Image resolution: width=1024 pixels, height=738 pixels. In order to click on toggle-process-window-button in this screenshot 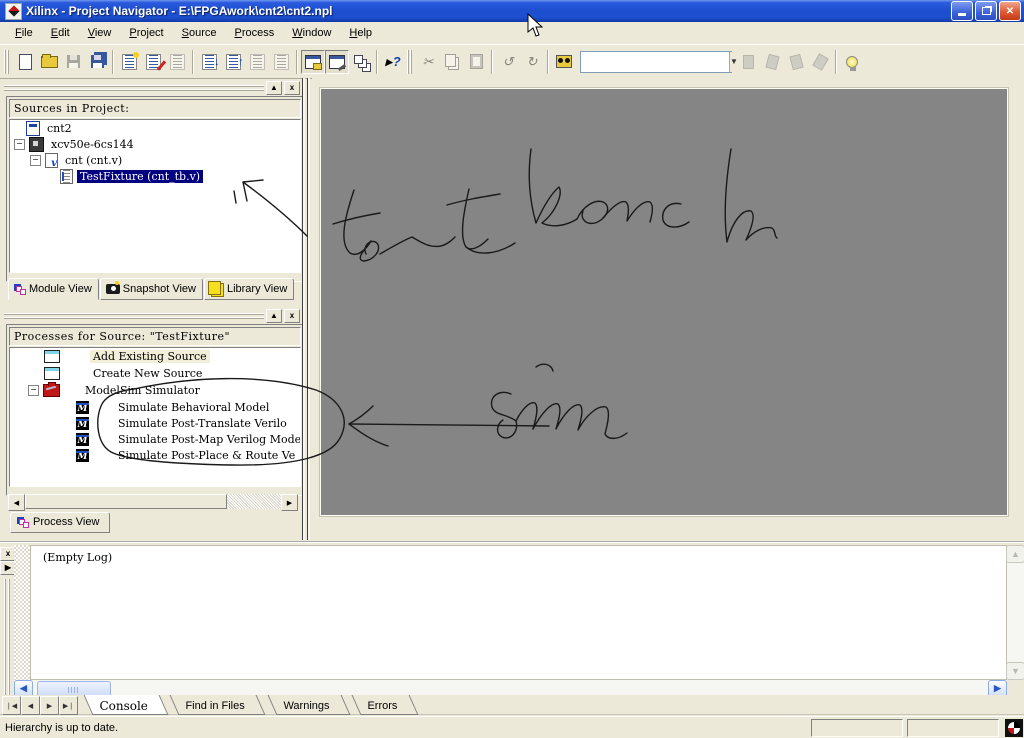, I will do `click(337, 61)`.